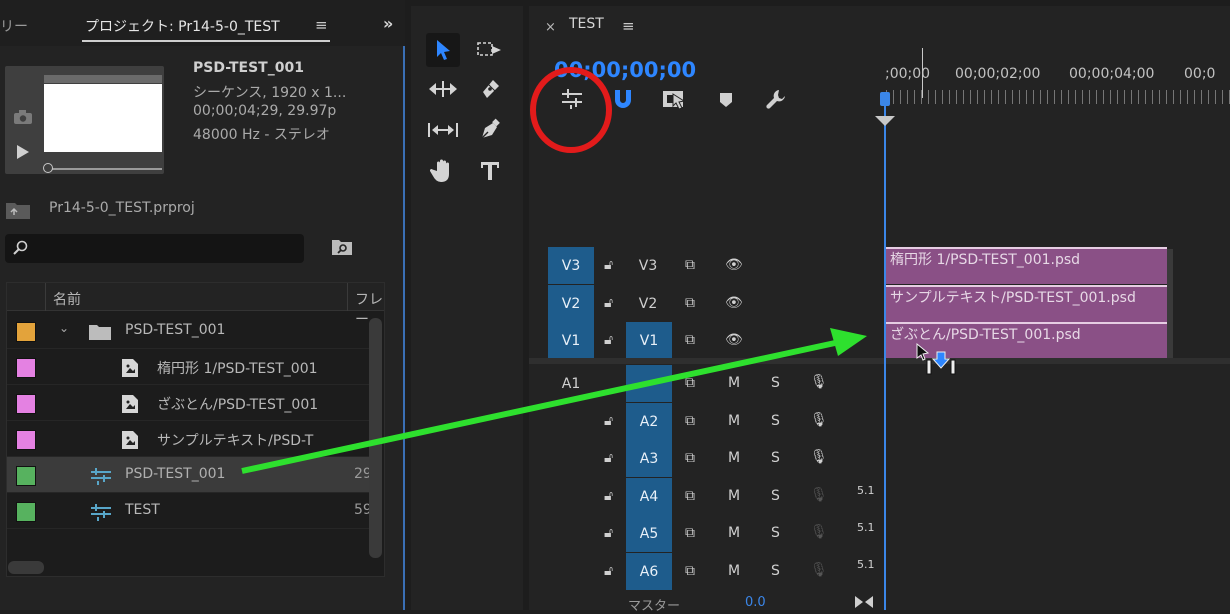 Image resolution: width=1230 pixels, height=614 pixels. What do you see at coordinates (571, 110) in the screenshot?
I see `highlight-circle` at bounding box center [571, 110].